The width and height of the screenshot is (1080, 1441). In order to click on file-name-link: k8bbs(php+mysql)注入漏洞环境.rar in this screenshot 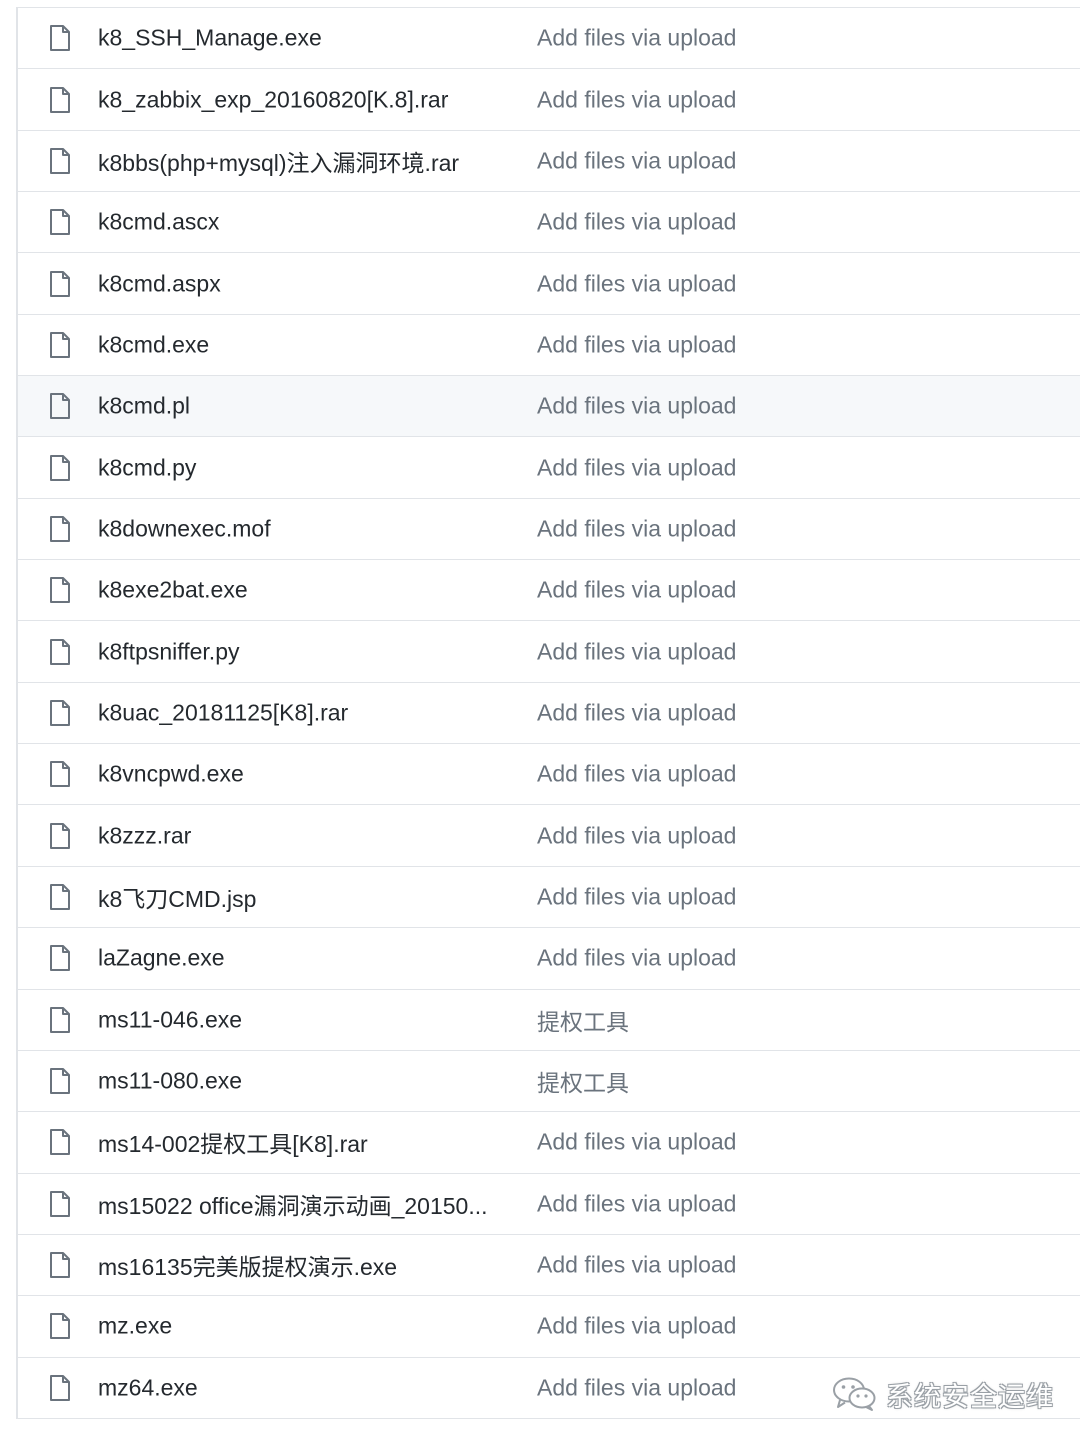, I will do `click(305, 161)`.